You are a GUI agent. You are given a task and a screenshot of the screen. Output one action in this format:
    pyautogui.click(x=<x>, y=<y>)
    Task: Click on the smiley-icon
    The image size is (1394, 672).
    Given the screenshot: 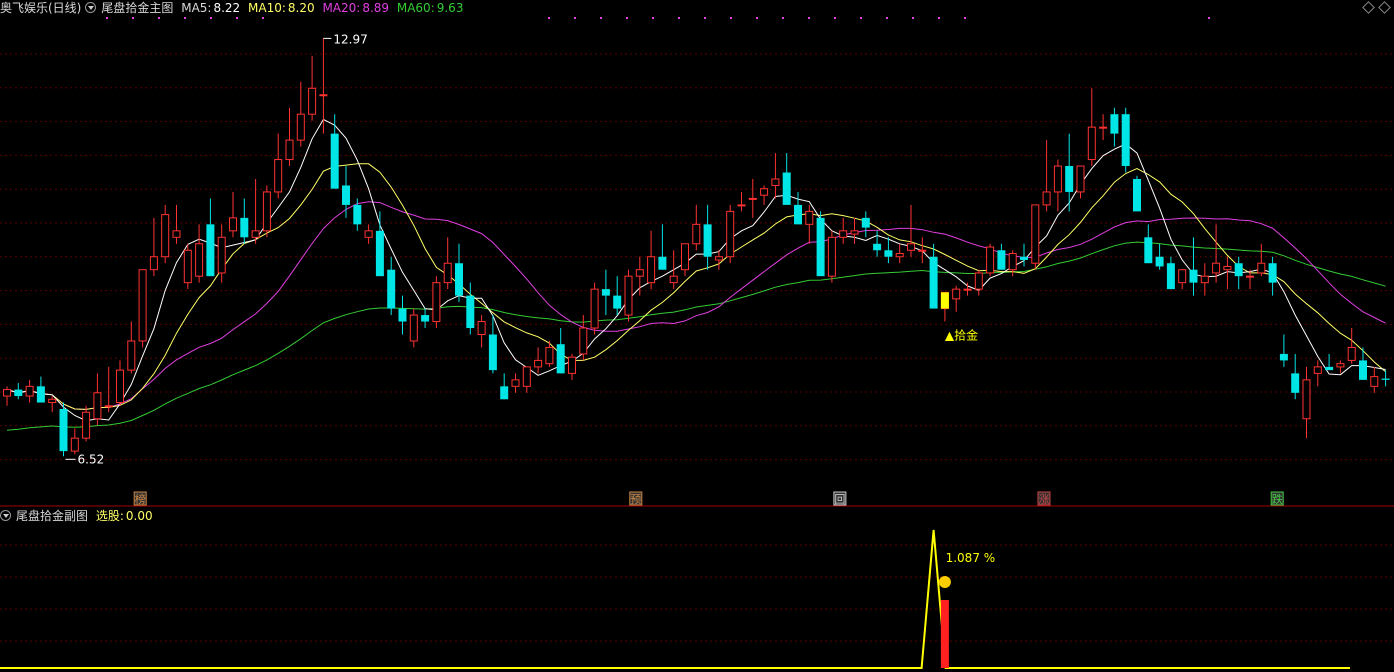 What is the action you would take?
    pyautogui.click(x=944, y=582)
    